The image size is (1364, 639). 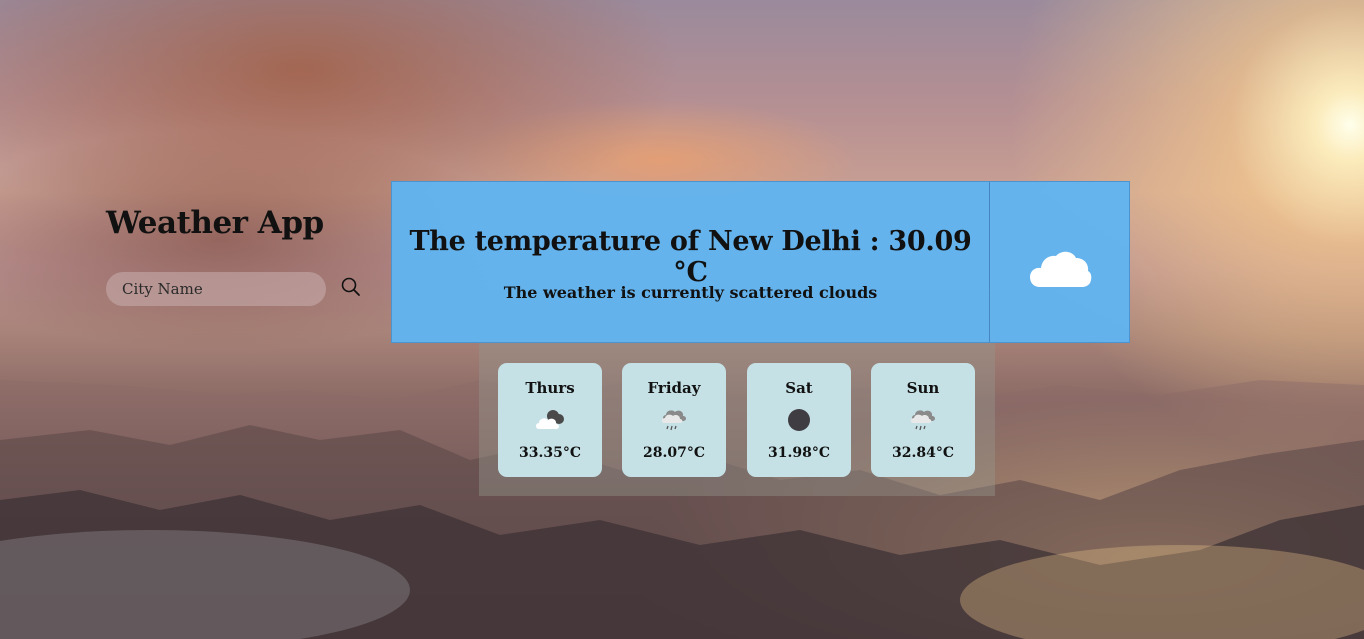 I want to click on forecast-card: Sat 31.98°C, so click(x=799, y=420).